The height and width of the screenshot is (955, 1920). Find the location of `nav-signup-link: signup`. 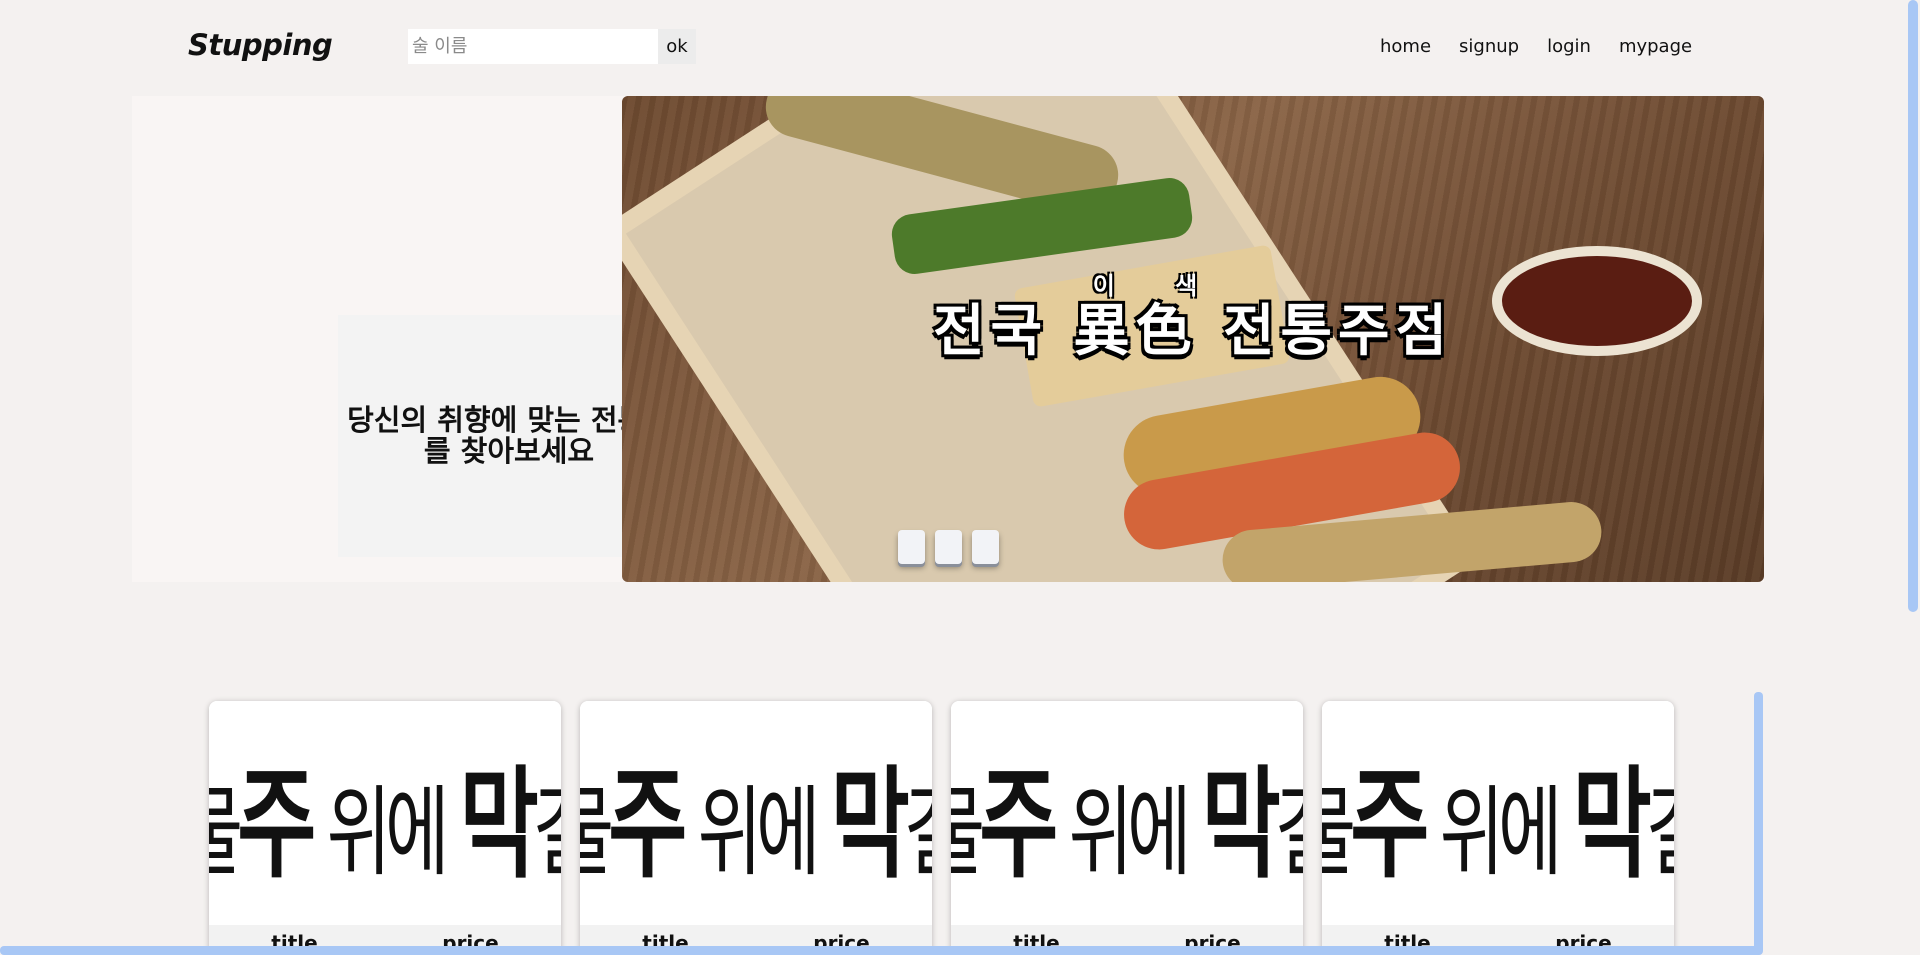

nav-signup-link: signup is located at coordinates (1489, 46).